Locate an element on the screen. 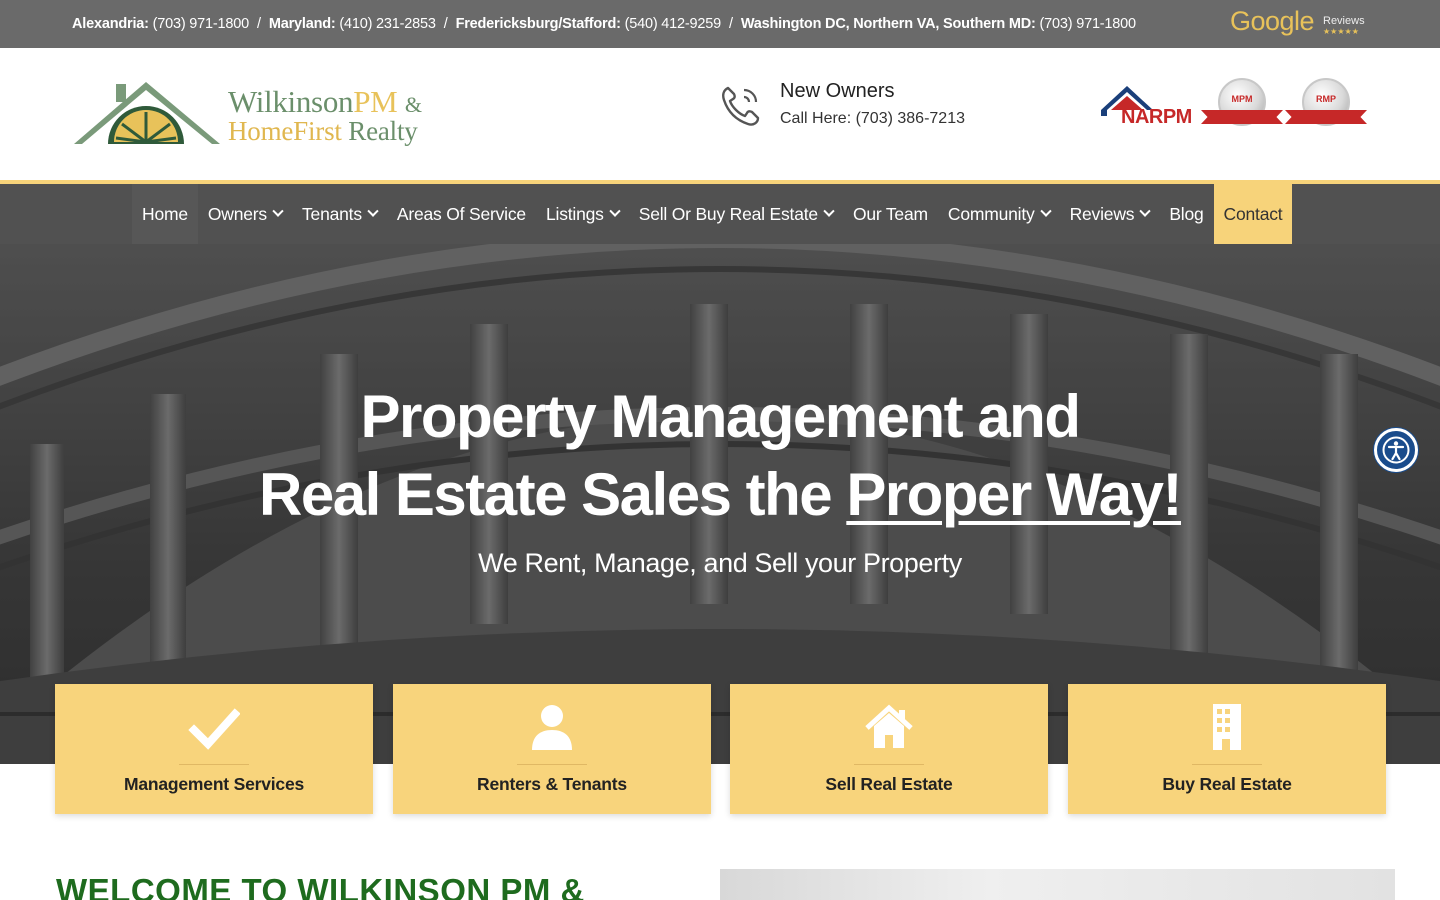 This screenshot has width=1440, height=900. seal-text: MPM is located at coordinates (1242, 99).